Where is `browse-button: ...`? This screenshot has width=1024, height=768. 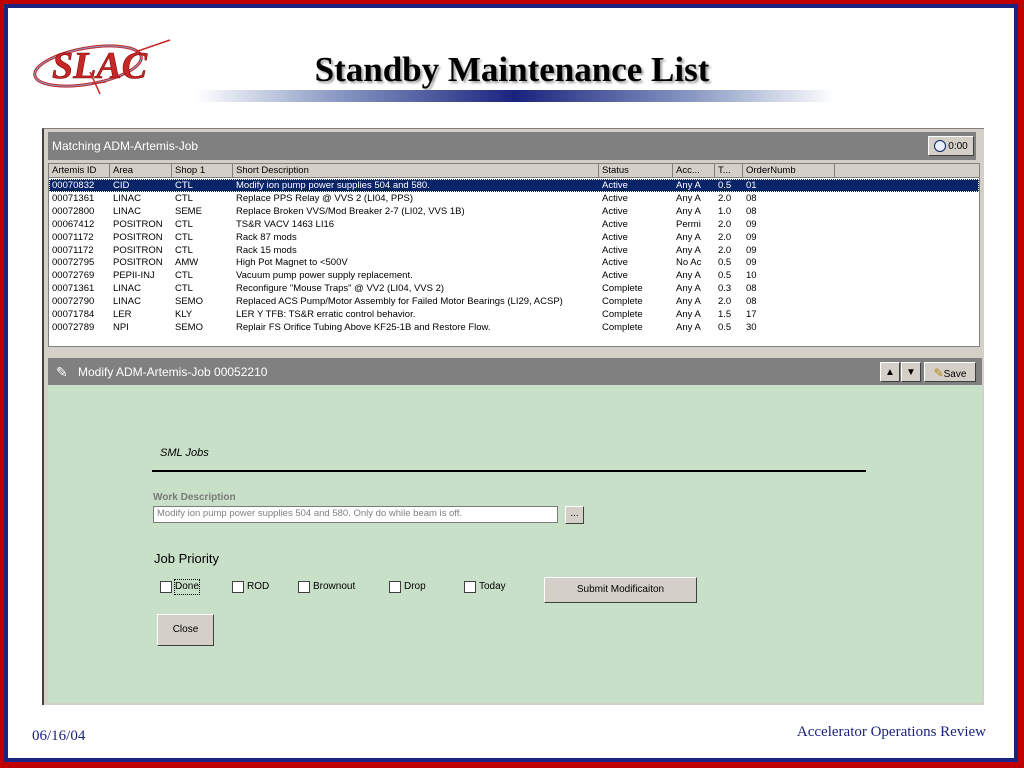 browse-button: ... is located at coordinates (574, 515).